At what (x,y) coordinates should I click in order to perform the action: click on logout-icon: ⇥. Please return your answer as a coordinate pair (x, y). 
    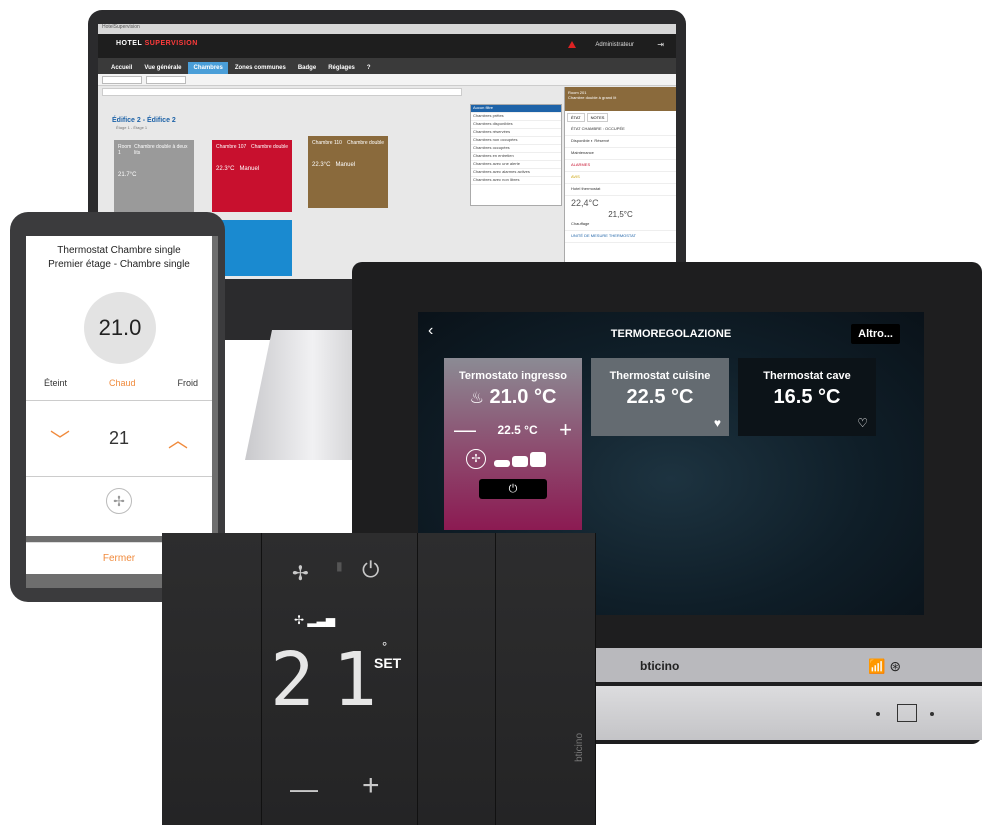
    Looking at the image, I should click on (660, 44).